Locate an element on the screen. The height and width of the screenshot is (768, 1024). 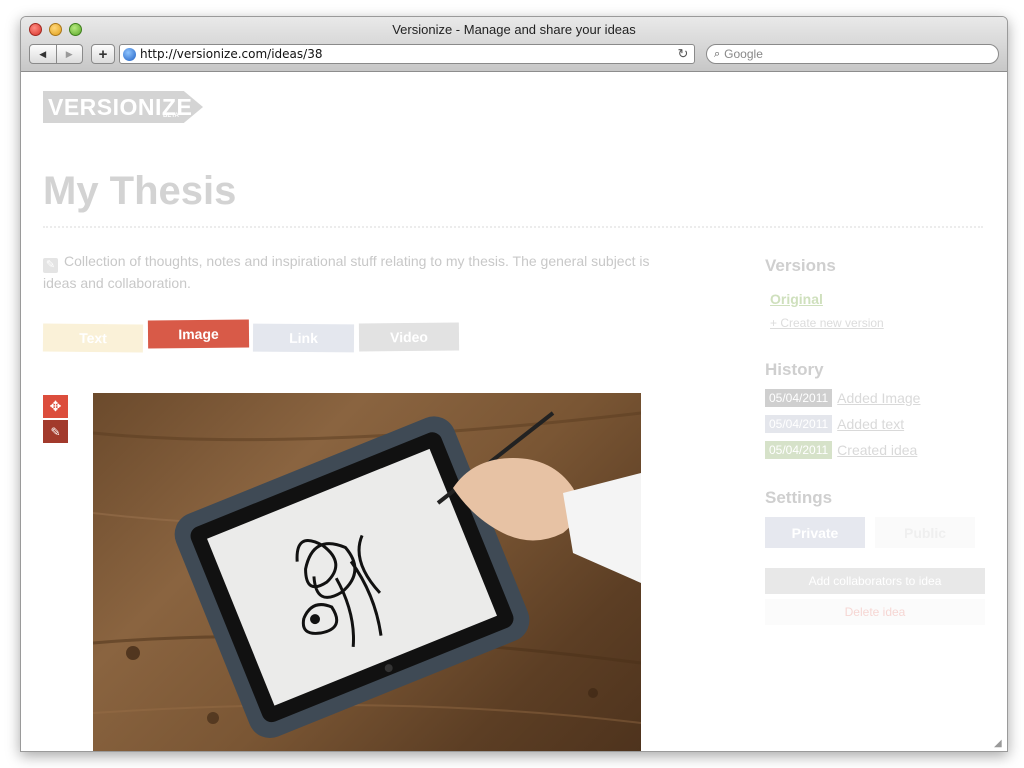
tab-video: Video is located at coordinates (409, 337).